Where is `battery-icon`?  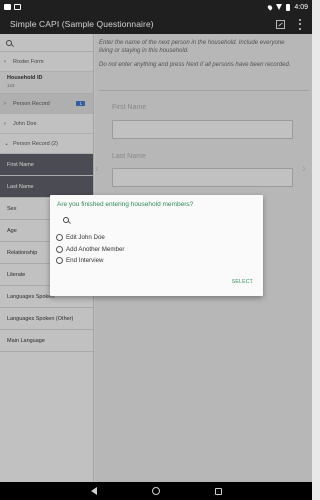 battery-icon is located at coordinates (288, 7).